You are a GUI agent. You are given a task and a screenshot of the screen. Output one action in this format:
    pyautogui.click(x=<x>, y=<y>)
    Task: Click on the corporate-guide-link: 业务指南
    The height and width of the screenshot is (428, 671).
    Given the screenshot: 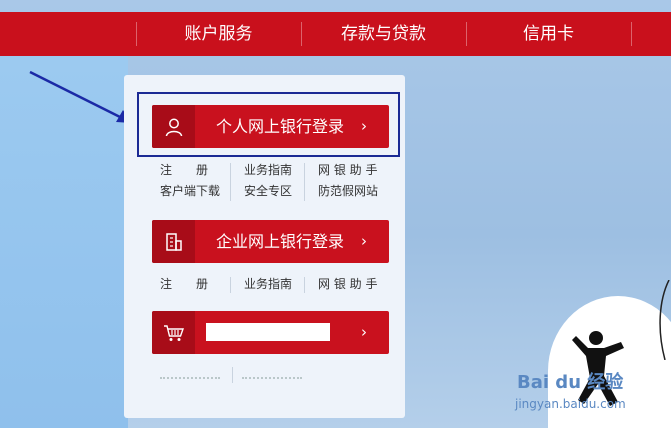 What is the action you would take?
    pyautogui.click(x=268, y=284)
    